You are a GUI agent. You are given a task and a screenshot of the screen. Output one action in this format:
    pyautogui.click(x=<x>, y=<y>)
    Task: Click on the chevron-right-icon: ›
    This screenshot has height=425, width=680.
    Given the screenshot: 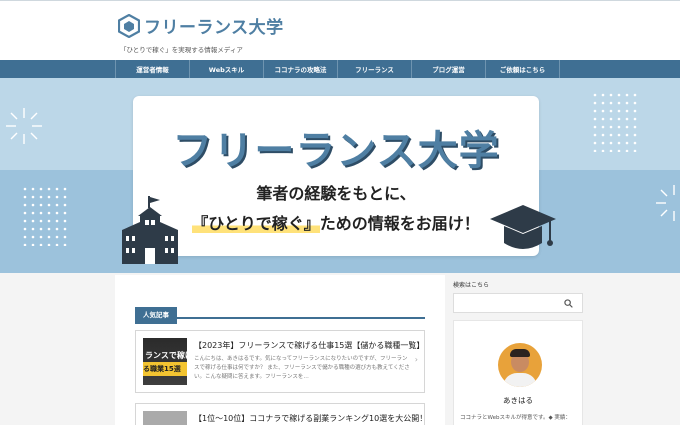 What is the action you would take?
    pyautogui.click(x=416, y=359)
    